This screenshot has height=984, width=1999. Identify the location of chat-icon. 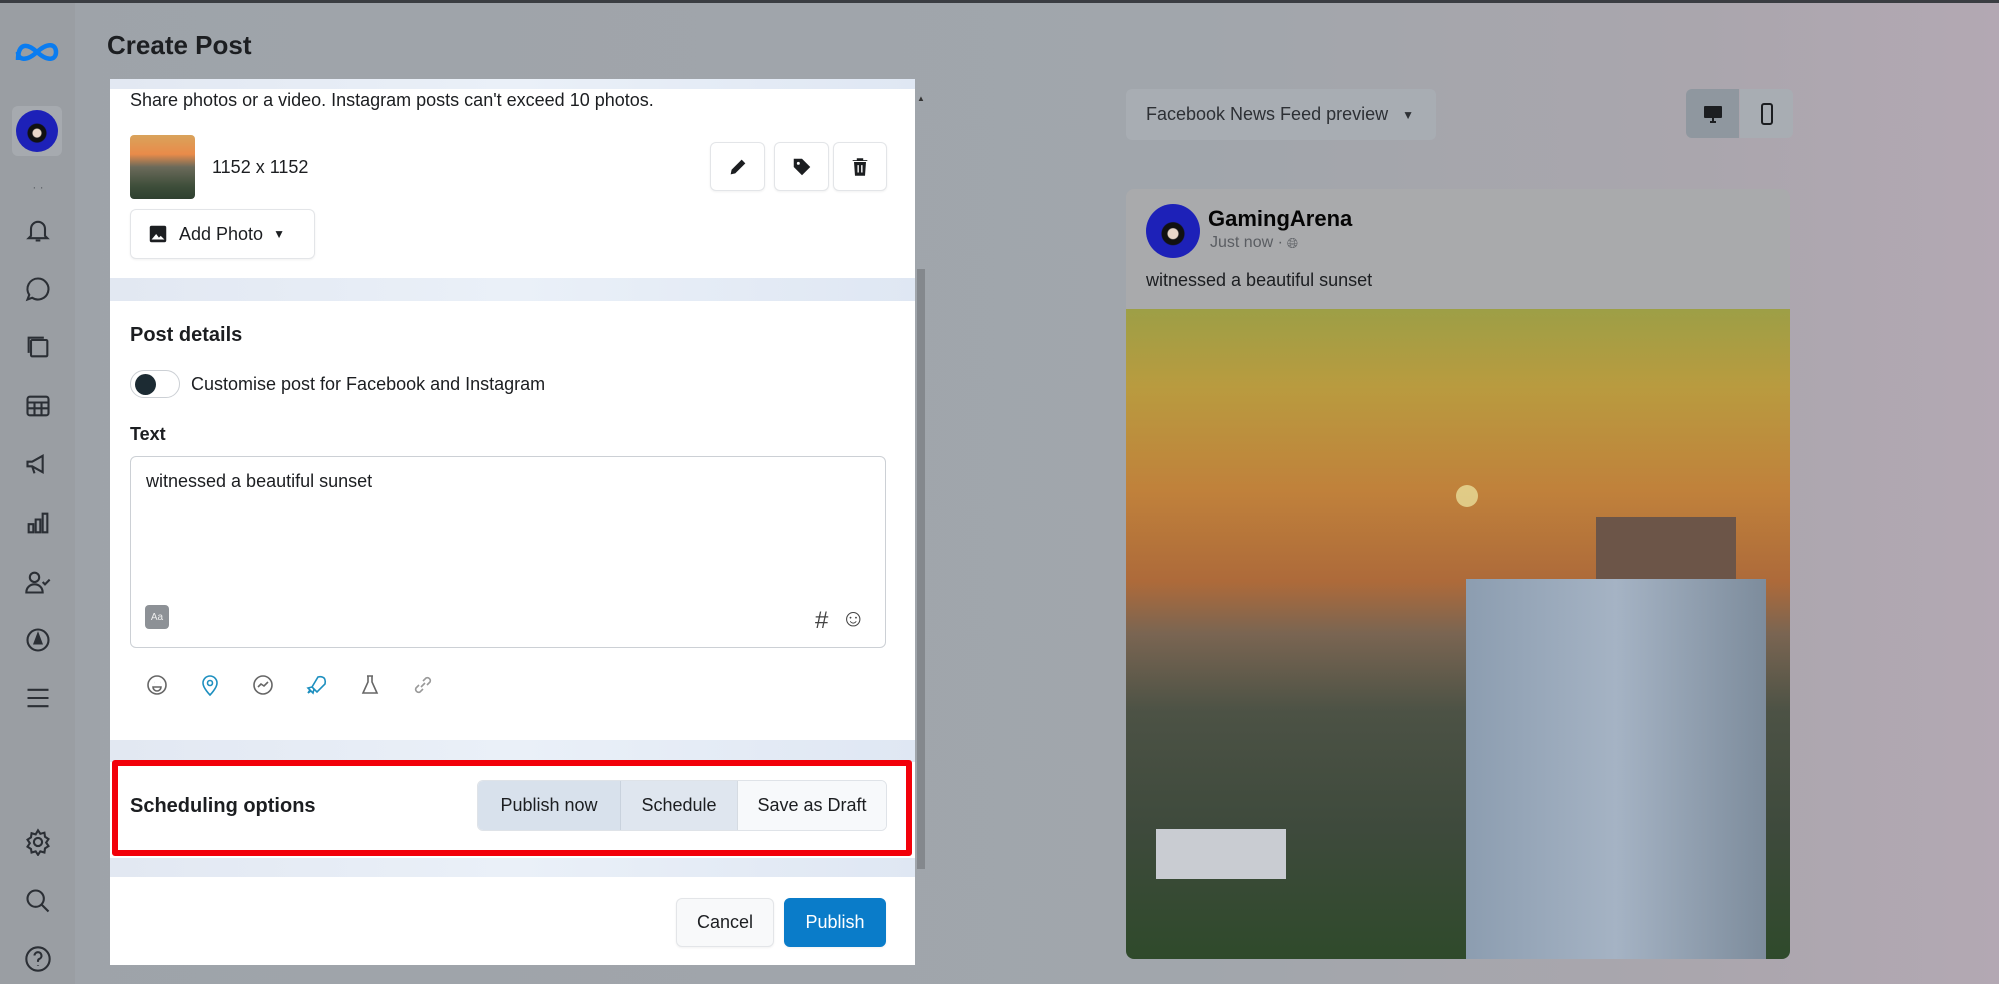
(38, 289).